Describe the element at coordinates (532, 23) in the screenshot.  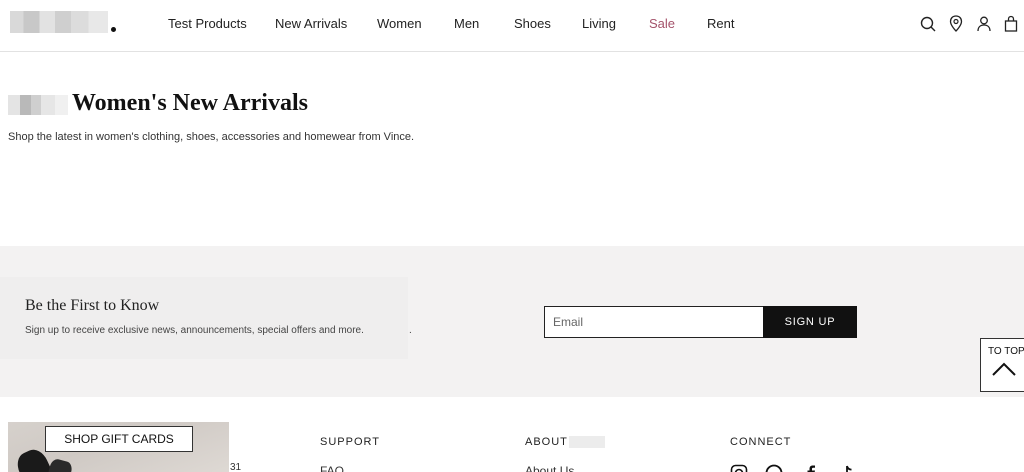
I see `nav-item-shoes: Shoes` at that location.